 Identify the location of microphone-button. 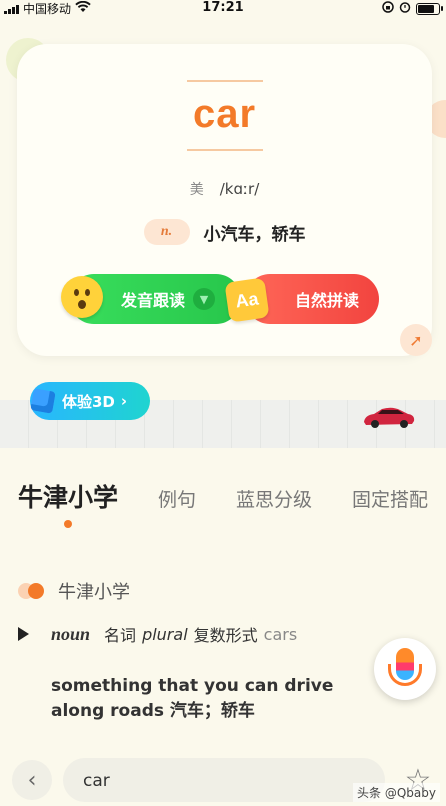
(405, 669).